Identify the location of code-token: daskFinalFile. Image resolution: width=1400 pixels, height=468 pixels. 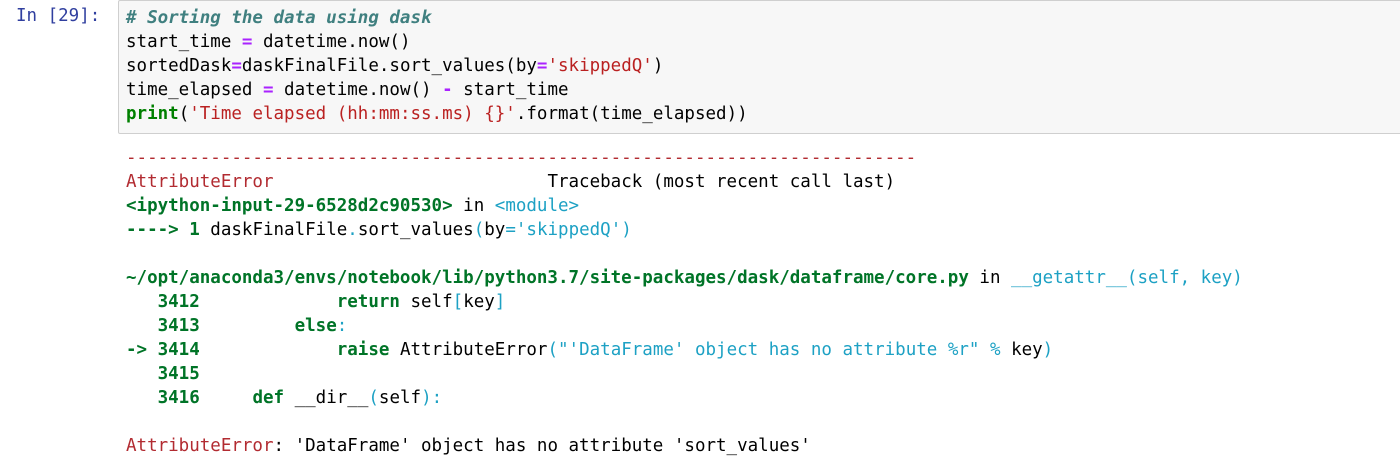
(279, 230).